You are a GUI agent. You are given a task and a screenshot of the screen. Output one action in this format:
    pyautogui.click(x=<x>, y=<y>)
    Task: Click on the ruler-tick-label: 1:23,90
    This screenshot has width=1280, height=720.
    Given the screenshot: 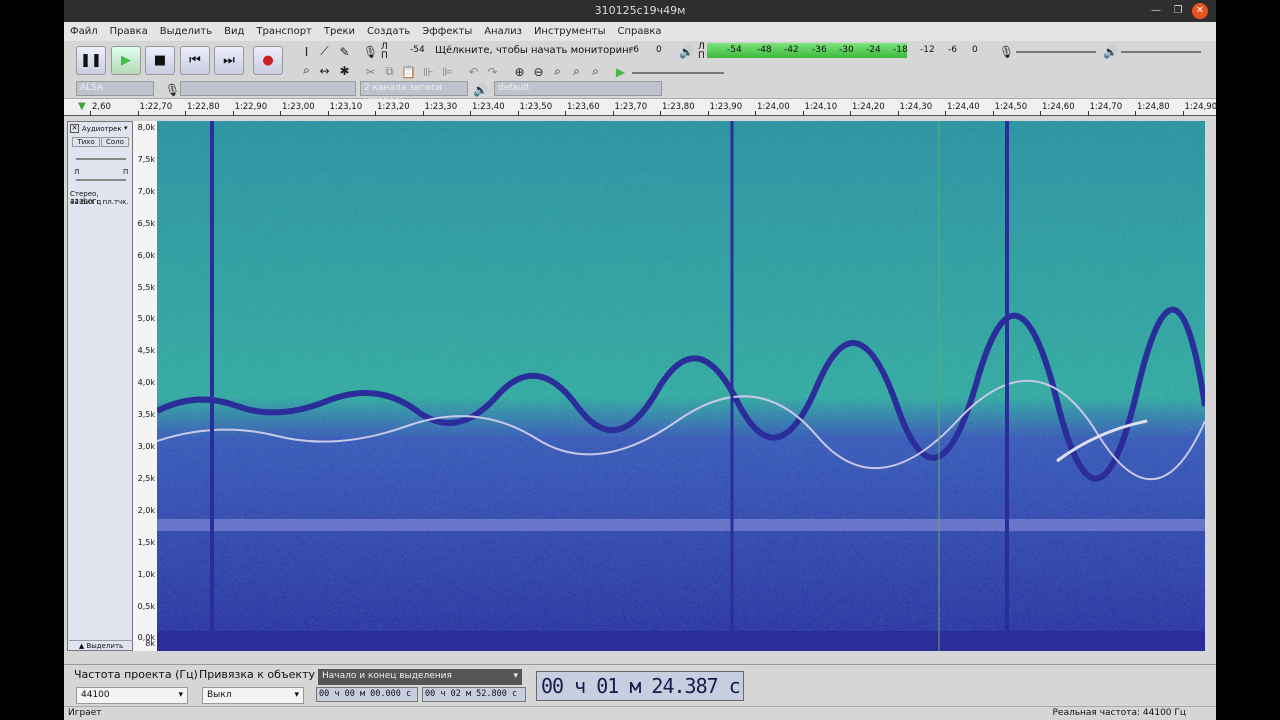 What is the action you would take?
    pyautogui.click(x=726, y=107)
    